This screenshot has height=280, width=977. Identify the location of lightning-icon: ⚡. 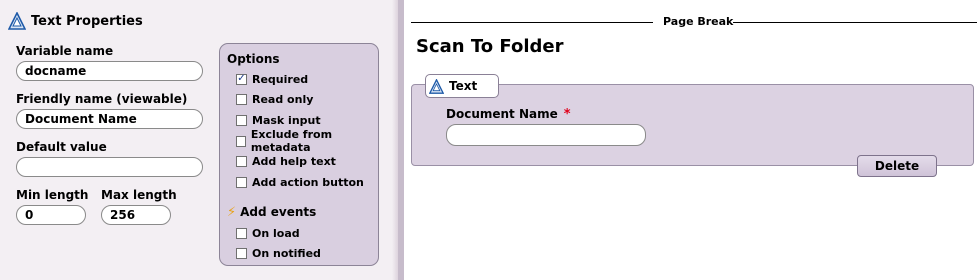
(232, 212).